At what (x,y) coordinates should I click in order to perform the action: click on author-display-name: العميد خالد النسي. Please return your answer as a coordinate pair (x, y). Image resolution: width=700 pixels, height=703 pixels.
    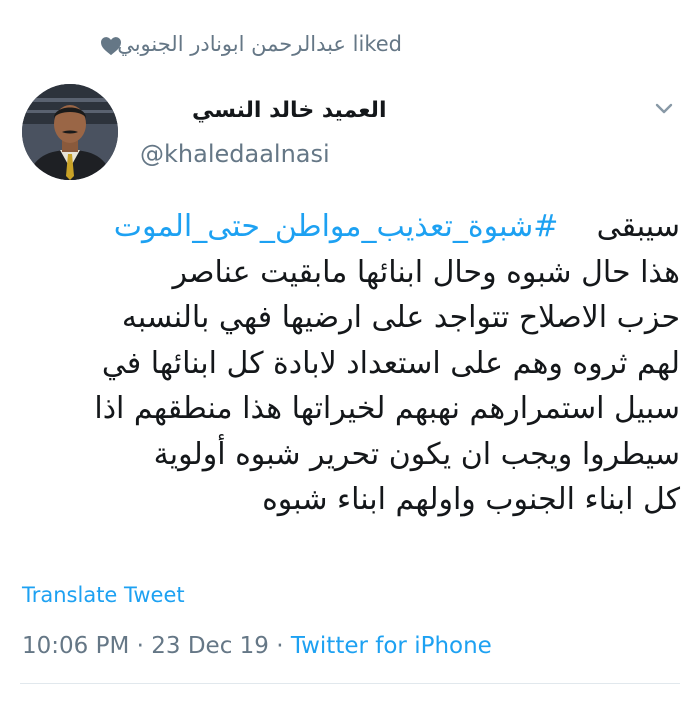
    Looking at the image, I should click on (289, 110).